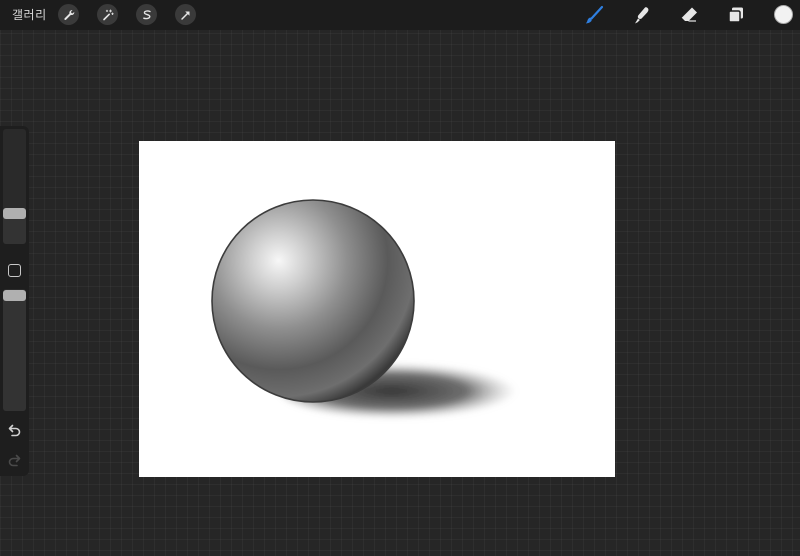 This screenshot has height=556, width=800. What do you see at coordinates (14, 353) in the screenshot?
I see `opacity-fill` at bounding box center [14, 353].